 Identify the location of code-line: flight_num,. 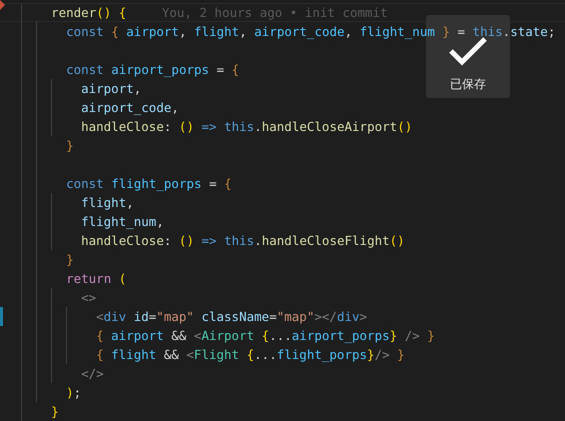
(122, 221).